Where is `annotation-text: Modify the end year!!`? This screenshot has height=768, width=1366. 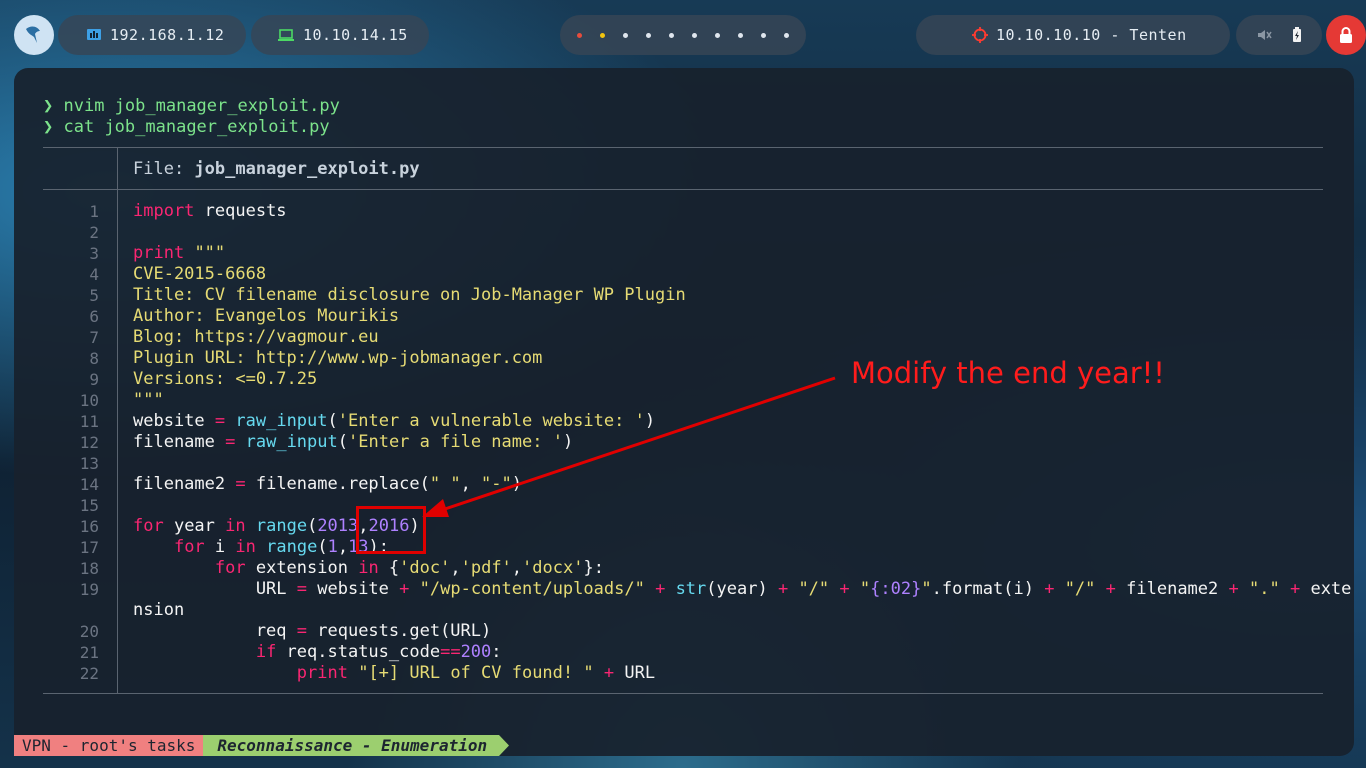 annotation-text: Modify the end year!! is located at coordinates (1008, 373).